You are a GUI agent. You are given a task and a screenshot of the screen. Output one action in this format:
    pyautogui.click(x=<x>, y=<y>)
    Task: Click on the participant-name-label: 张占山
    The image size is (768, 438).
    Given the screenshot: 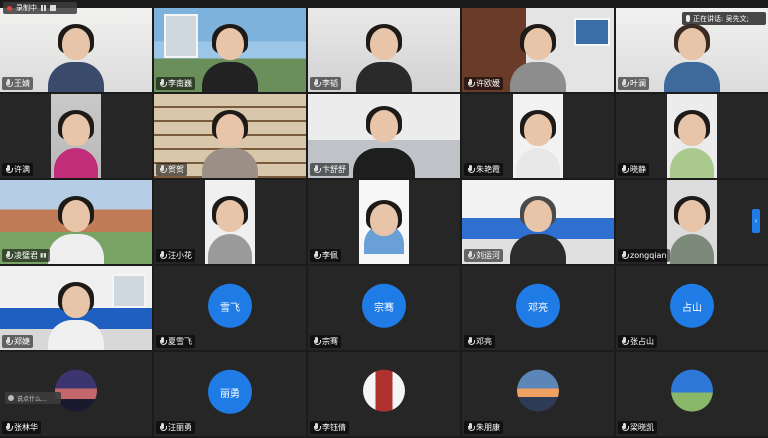 What is the action you would take?
    pyautogui.click(x=637, y=341)
    